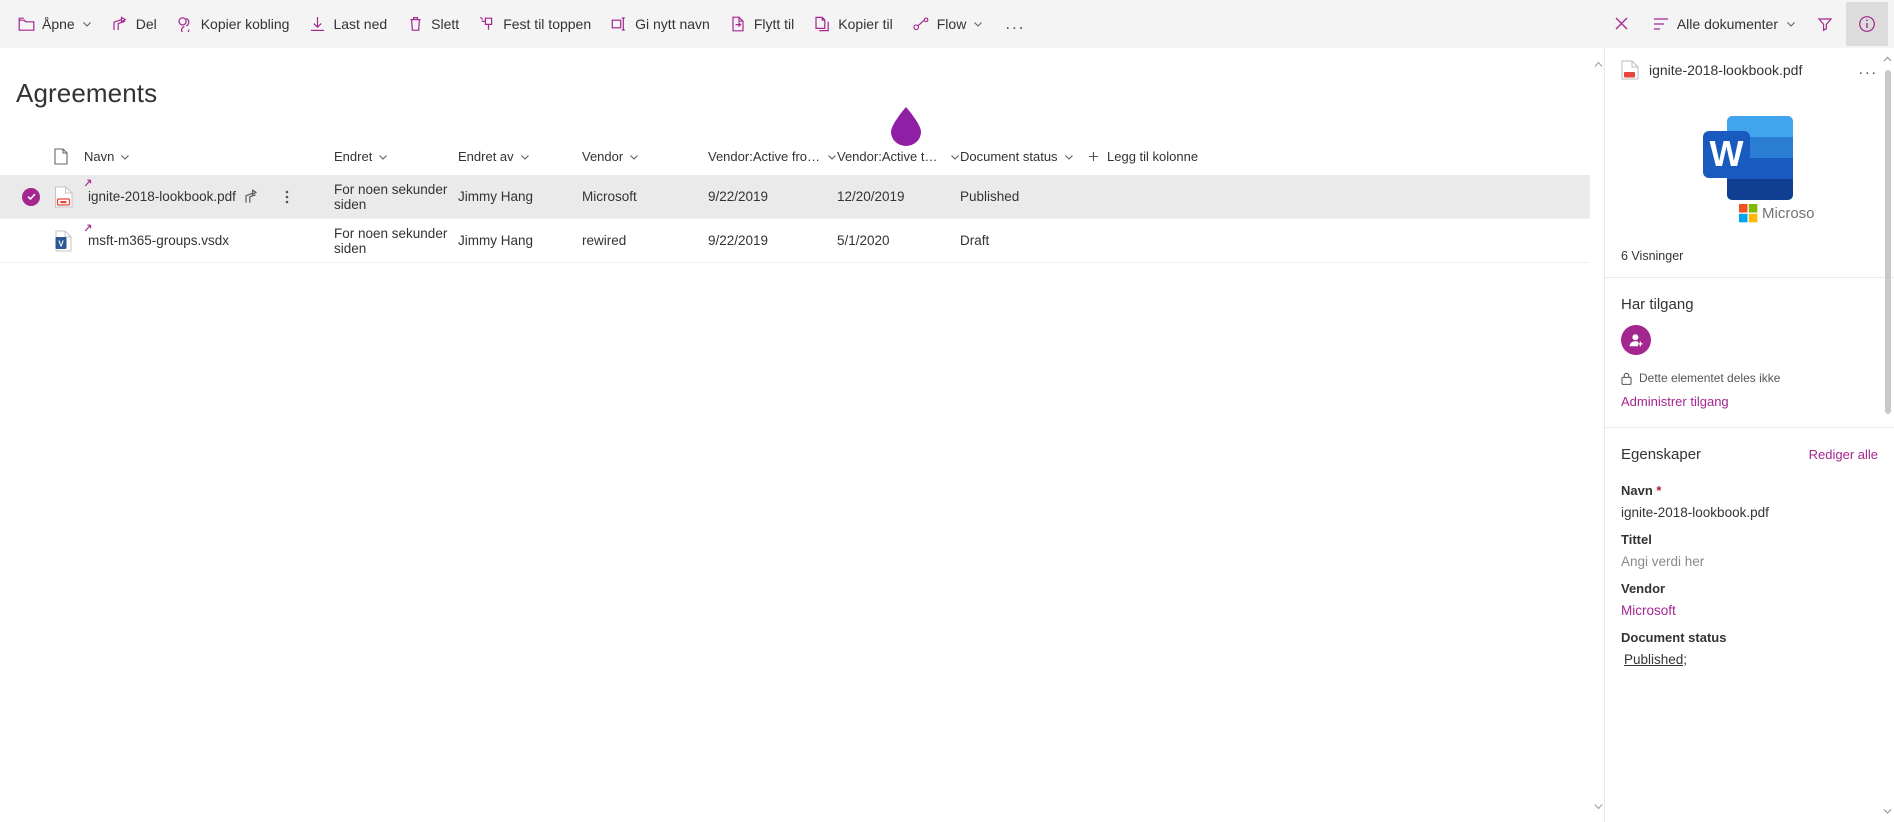 This screenshot has height=822, width=1894. Describe the element at coordinates (1749, 558) in the screenshot. I see `property-value: Angi verdi her` at that location.